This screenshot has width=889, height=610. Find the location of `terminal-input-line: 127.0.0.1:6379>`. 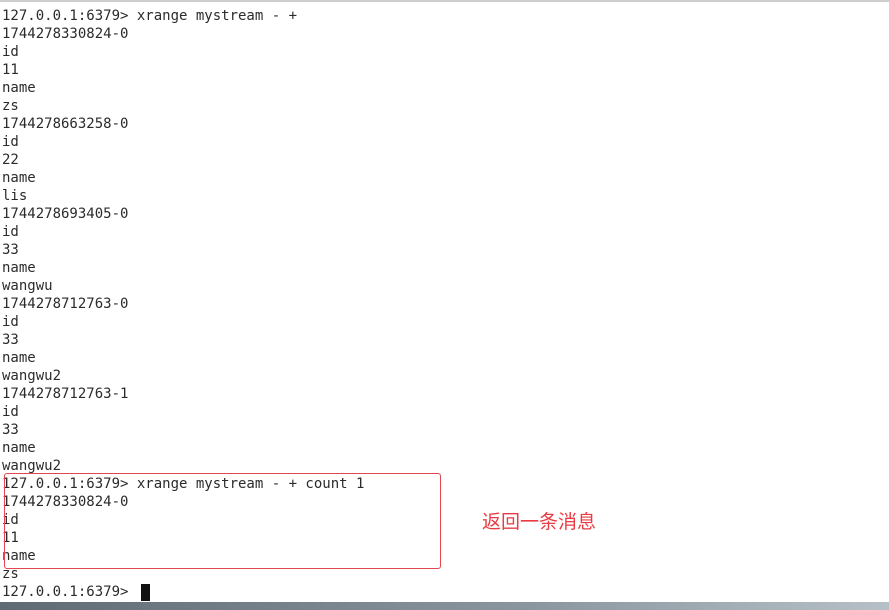

terminal-input-line: 127.0.0.1:6379> is located at coordinates (76, 592).